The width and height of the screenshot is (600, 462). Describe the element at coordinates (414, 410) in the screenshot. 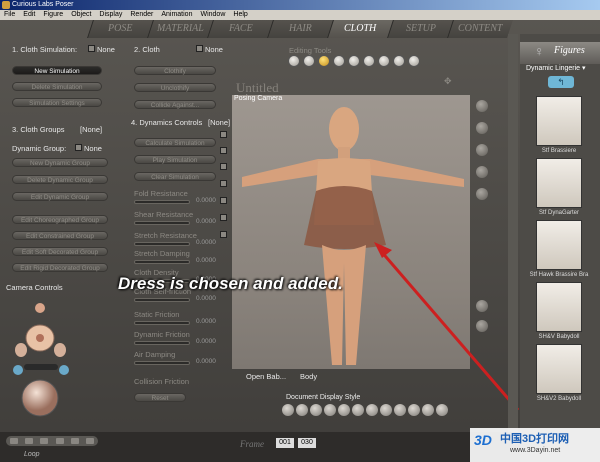

I see `smooth-shaded-style-icon` at that location.